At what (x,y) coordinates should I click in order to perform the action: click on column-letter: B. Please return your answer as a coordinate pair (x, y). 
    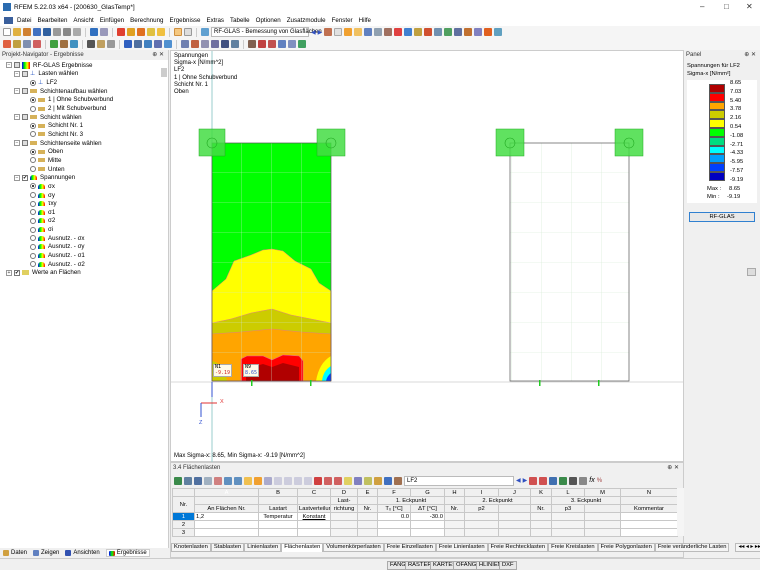
    Looking at the image, I should click on (278, 492).